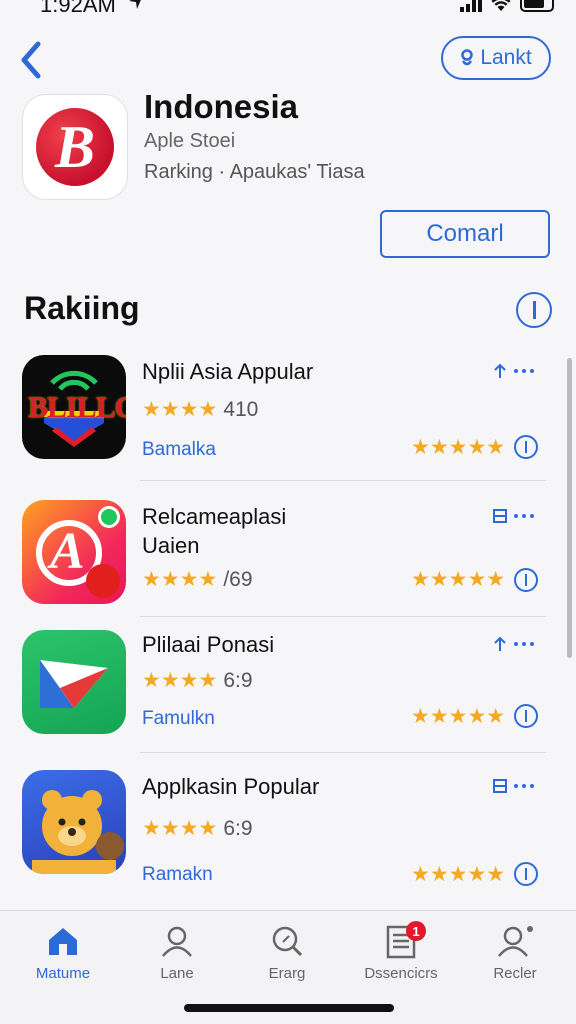  I want to click on app-subtitle: Aple Stoei, so click(190, 141).